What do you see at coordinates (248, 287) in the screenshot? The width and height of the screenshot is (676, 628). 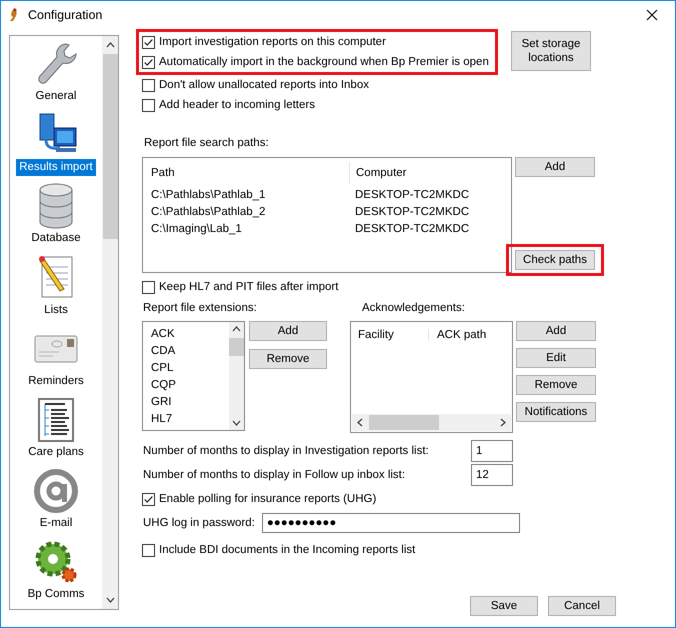 I see `checkbox-label: Keep HL7 and PIT files after import` at bounding box center [248, 287].